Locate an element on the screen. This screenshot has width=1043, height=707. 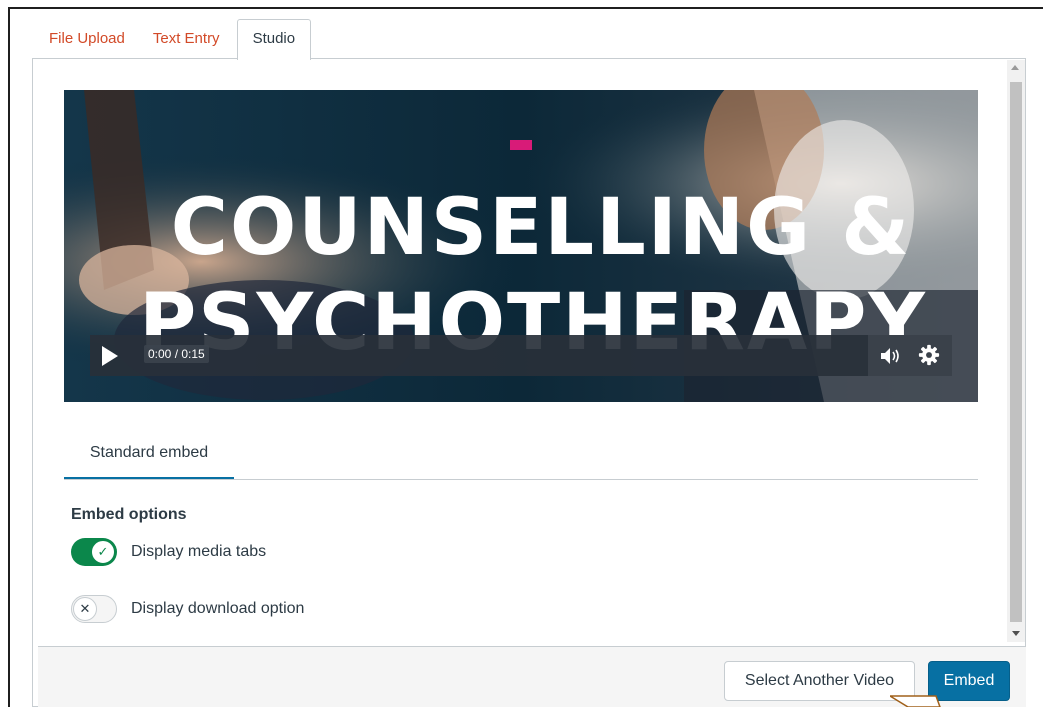
scroll-up-arrow-icon is located at coordinates (1015, 67).